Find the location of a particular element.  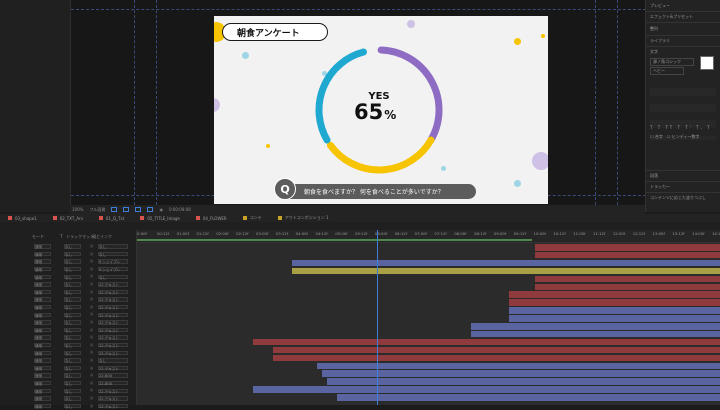

camera-icon: ◉ is located at coordinates (161, 209).